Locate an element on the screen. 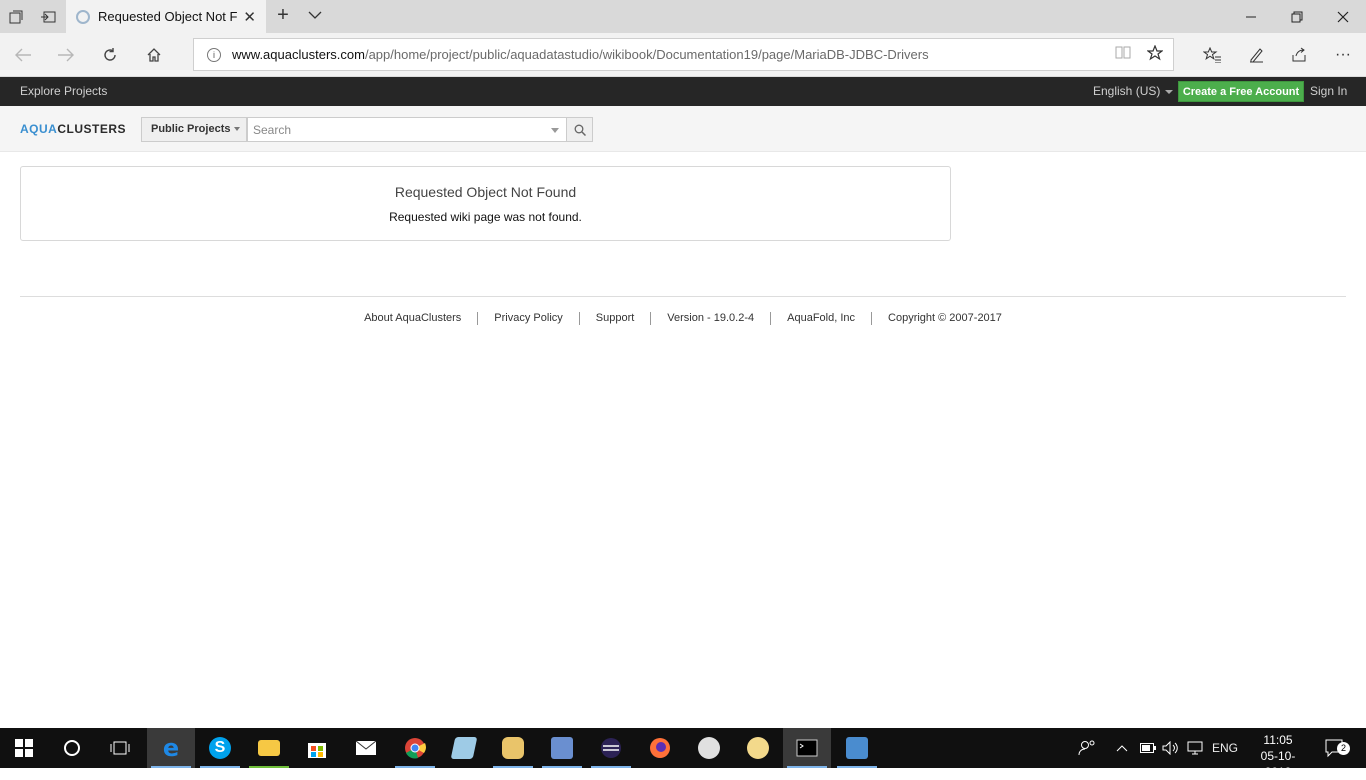  mail-icon is located at coordinates (366, 748).